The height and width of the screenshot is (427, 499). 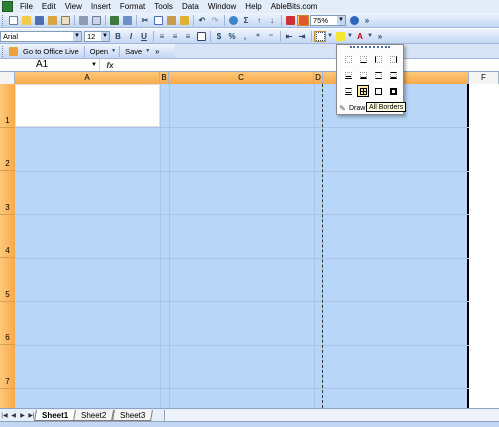 What do you see at coordinates (191, 6) in the screenshot?
I see `menu-data: Data` at bounding box center [191, 6].